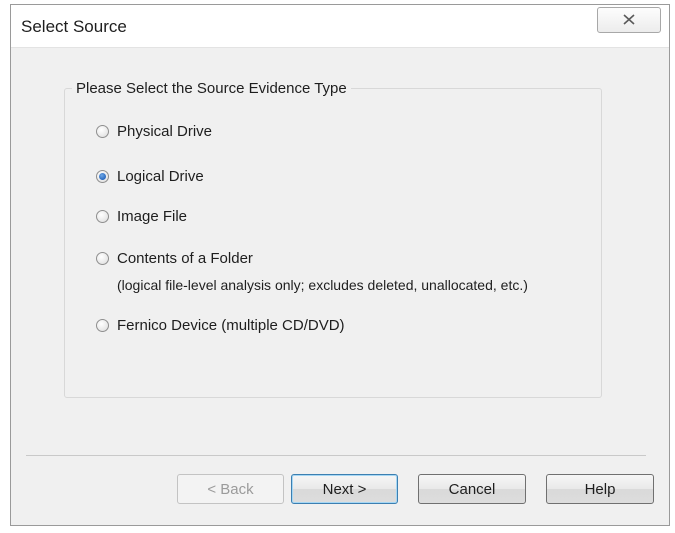  I want to click on back-button: < Back, so click(230, 489).